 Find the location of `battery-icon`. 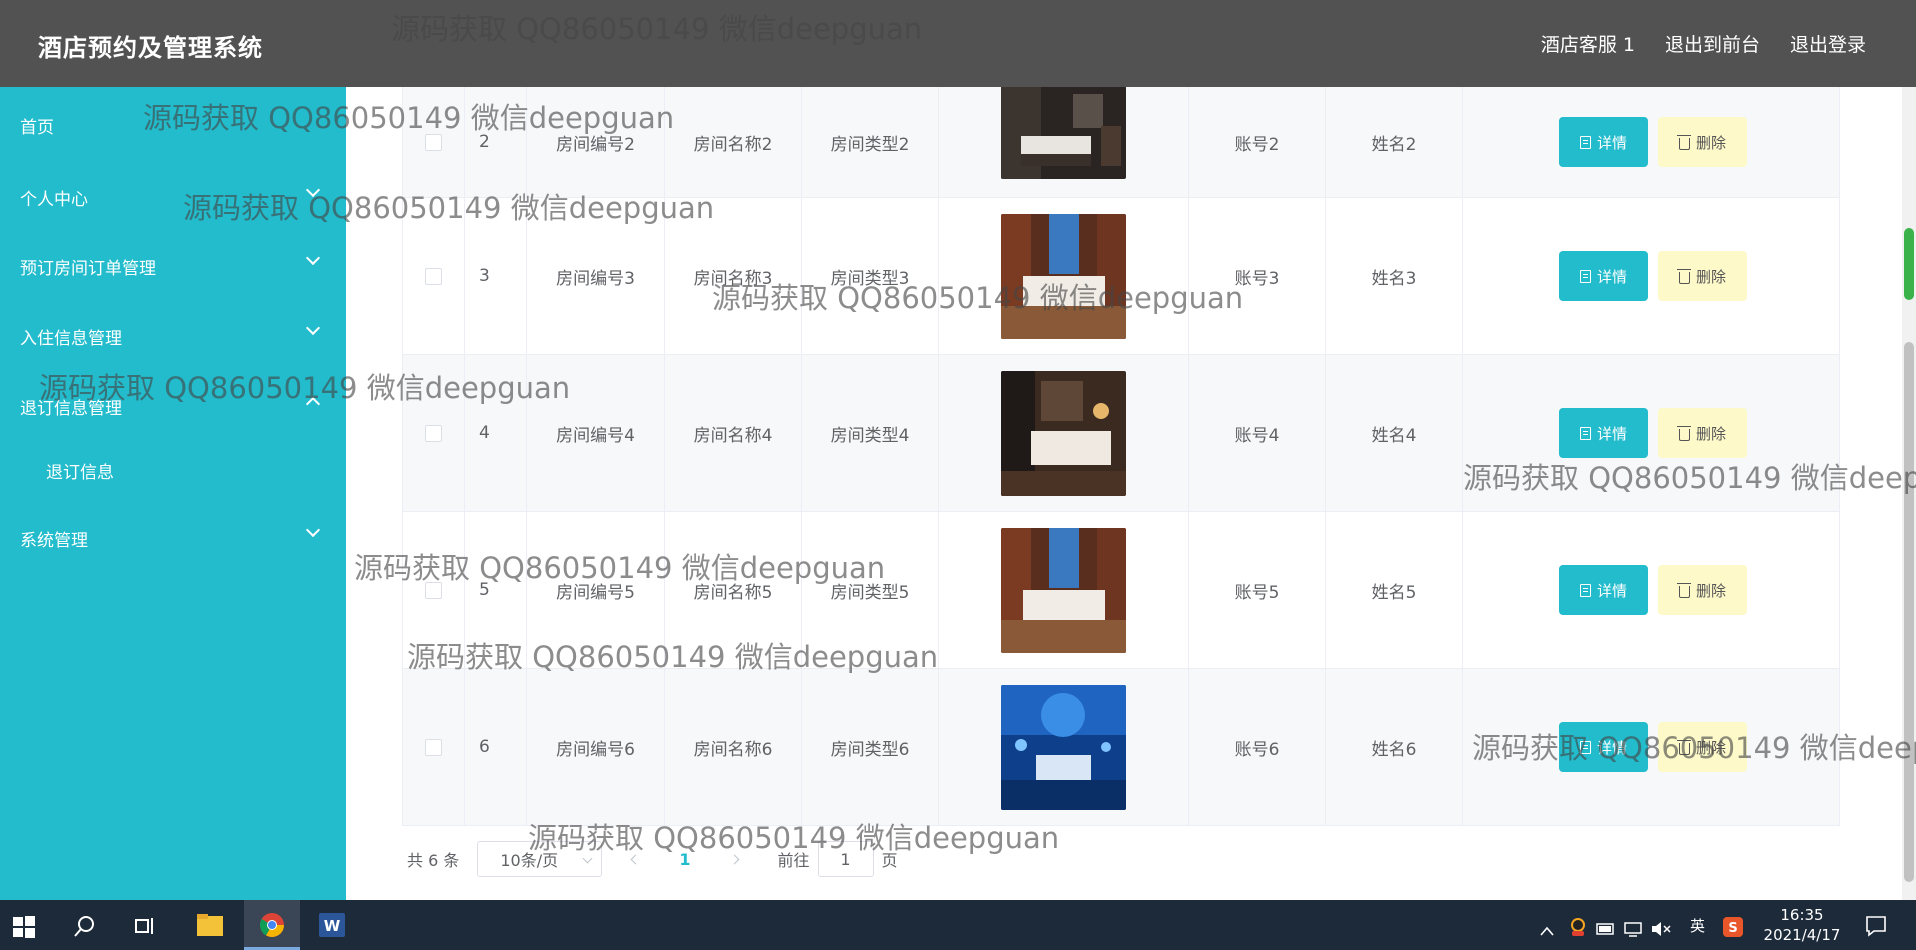

battery-icon is located at coordinates (1606, 929).